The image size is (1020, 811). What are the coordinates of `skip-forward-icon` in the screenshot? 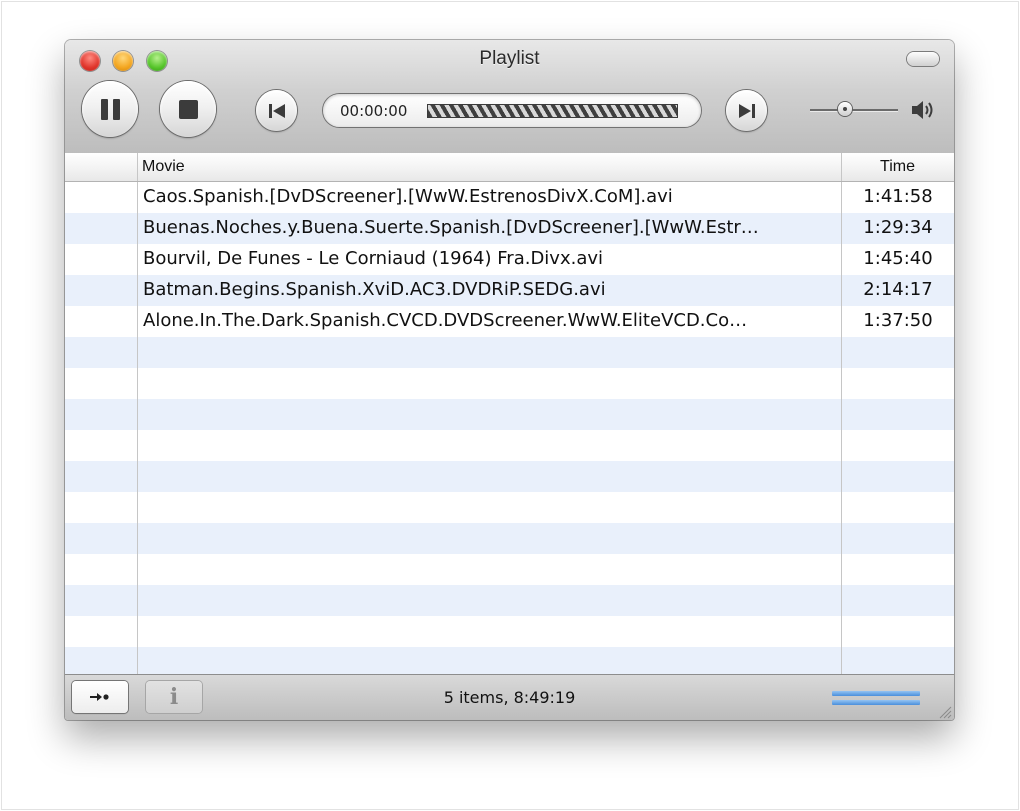 It's located at (746, 110).